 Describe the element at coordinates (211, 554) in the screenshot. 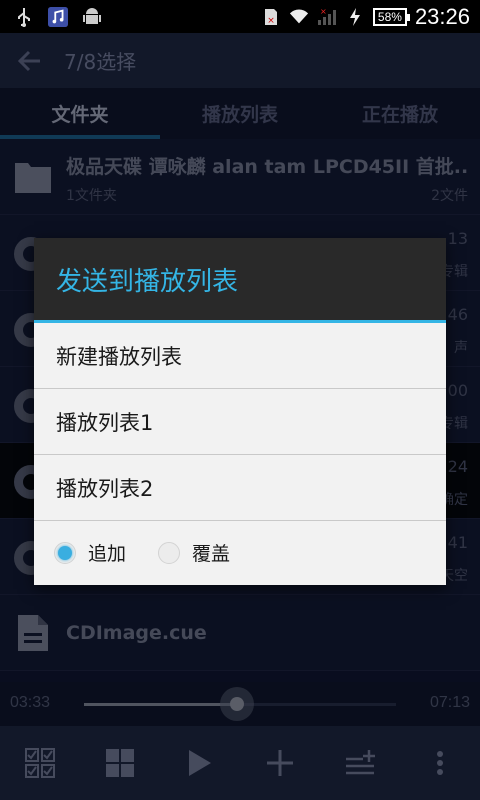

I see `overwrite-label: 覆盖` at that location.